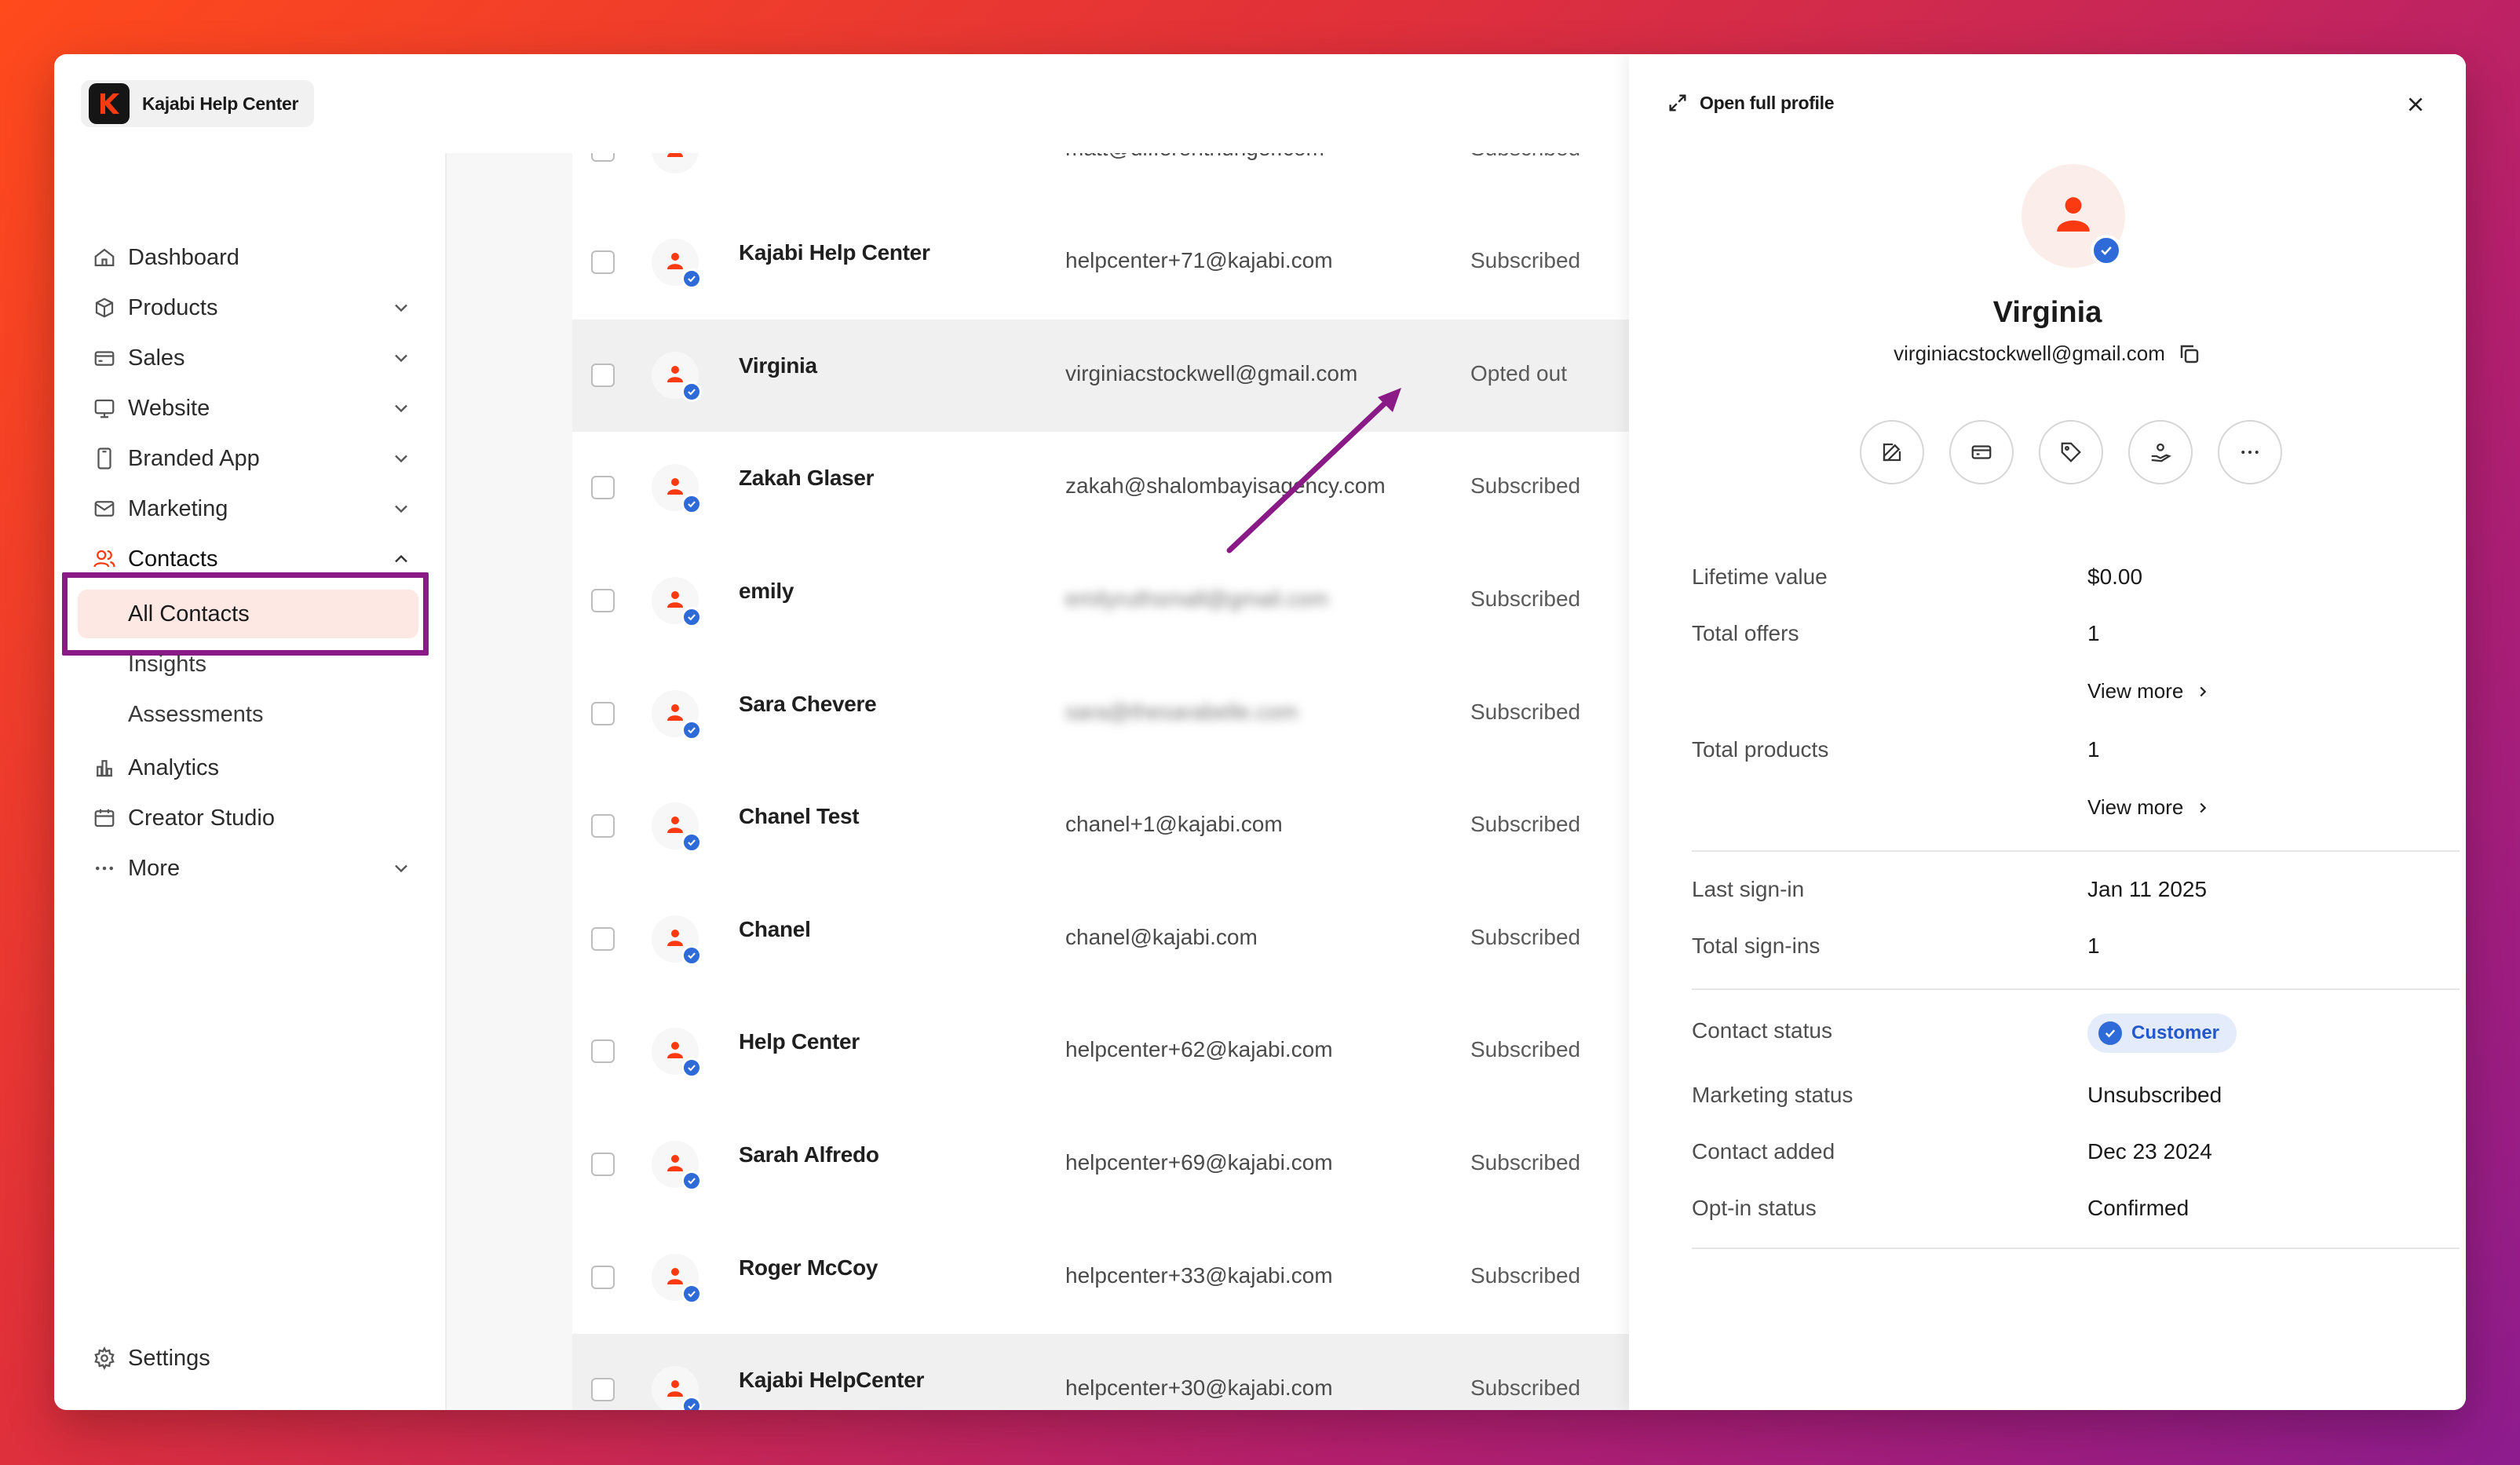 Image resolution: width=2520 pixels, height=1465 pixels. Describe the element at coordinates (1100, 939) in the screenshot. I see `table-row: Chanel chanel@kajabi.com Subscribed` at that location.